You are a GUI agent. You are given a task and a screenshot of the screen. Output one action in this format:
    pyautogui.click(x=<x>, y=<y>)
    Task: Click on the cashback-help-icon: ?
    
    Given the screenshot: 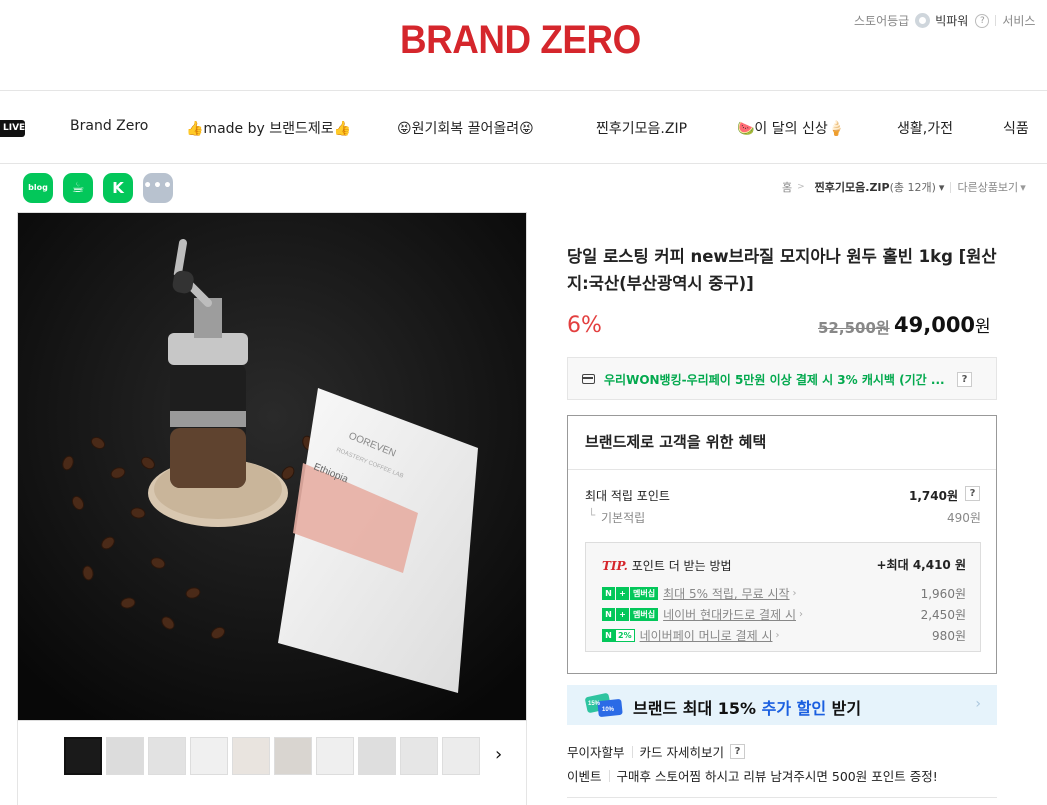 What is the action you would take?
    pyautogui.click(x=964, y=379)
    